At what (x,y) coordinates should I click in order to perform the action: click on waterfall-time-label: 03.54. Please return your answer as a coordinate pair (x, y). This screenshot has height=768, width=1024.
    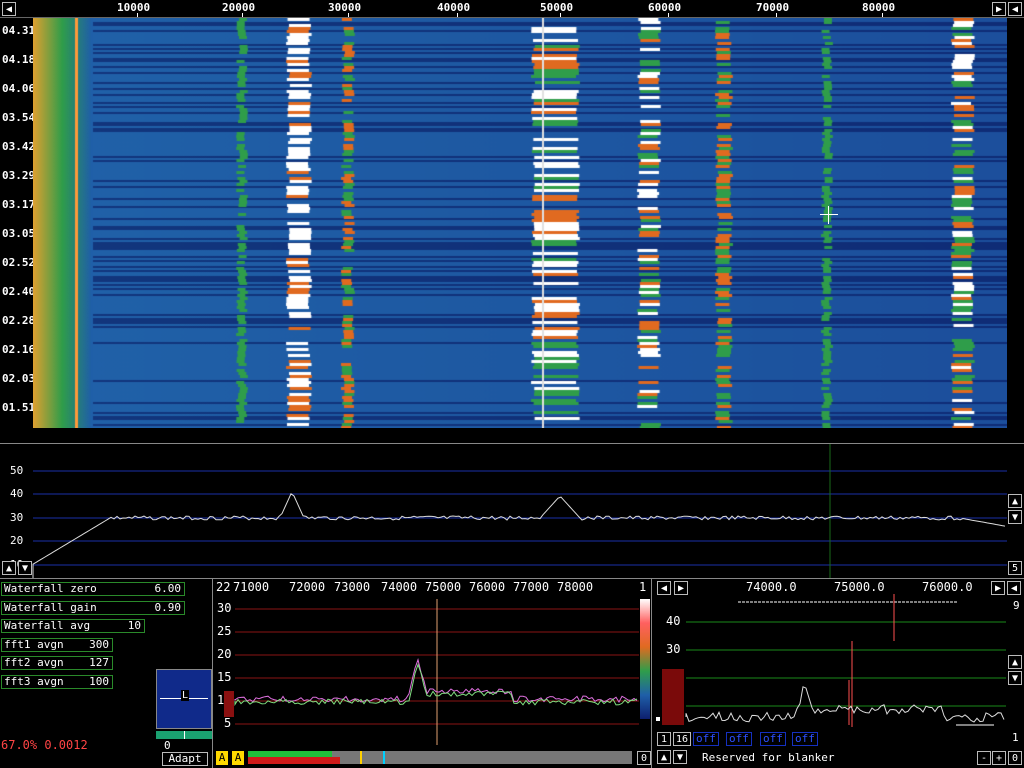
    Looking at the image, I should click on (19, 117).